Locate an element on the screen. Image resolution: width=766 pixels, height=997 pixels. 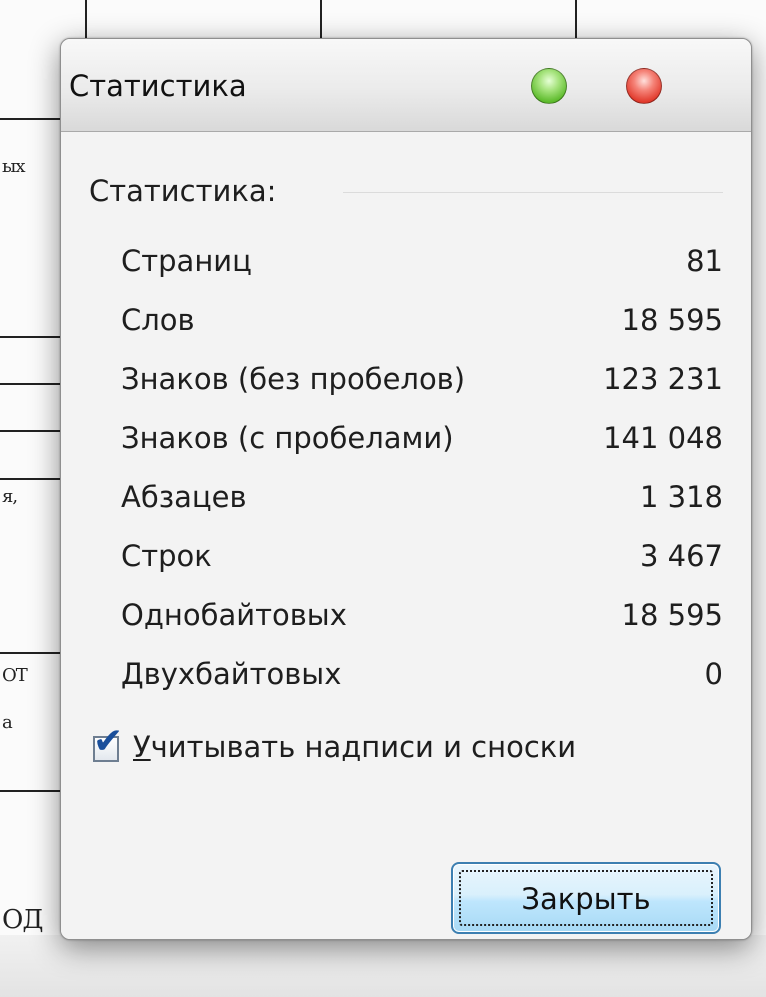
doc-text-fragment: ОД is located at coordinates (22, 920).